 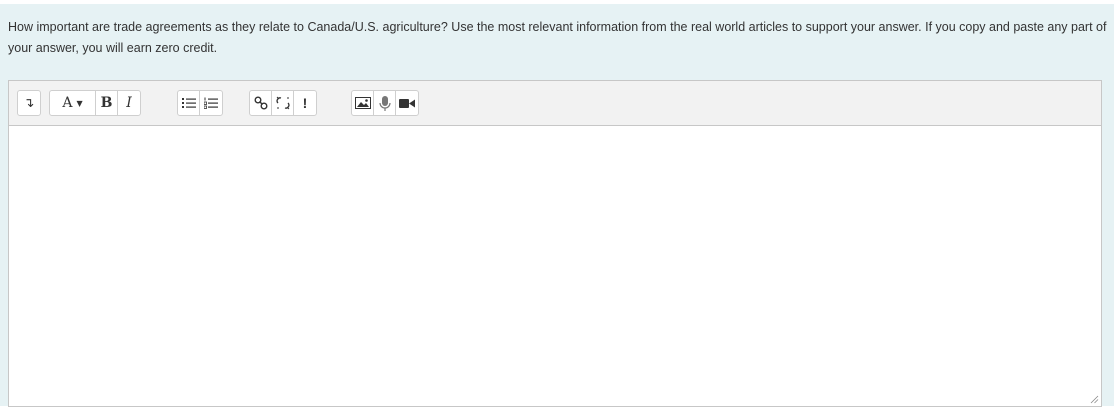 I want to click on image-icon, so click(x=362, y=103).